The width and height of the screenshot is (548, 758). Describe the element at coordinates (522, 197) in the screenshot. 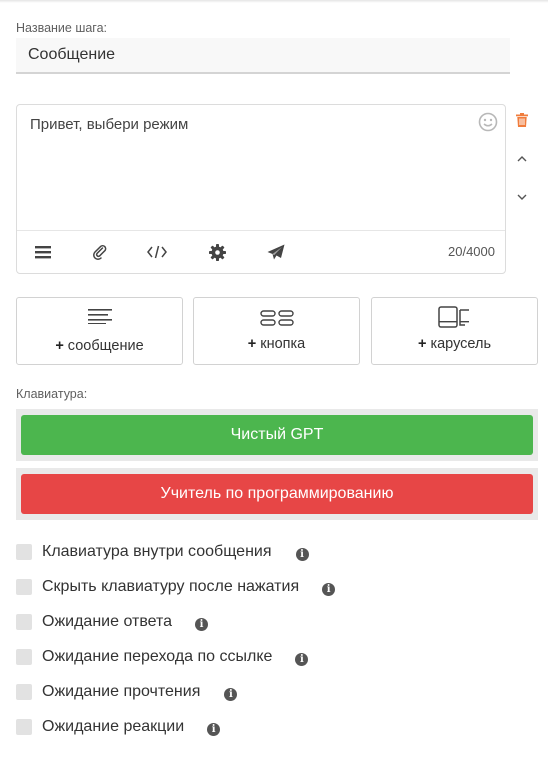

I see `chevron-down-icon` at that location.